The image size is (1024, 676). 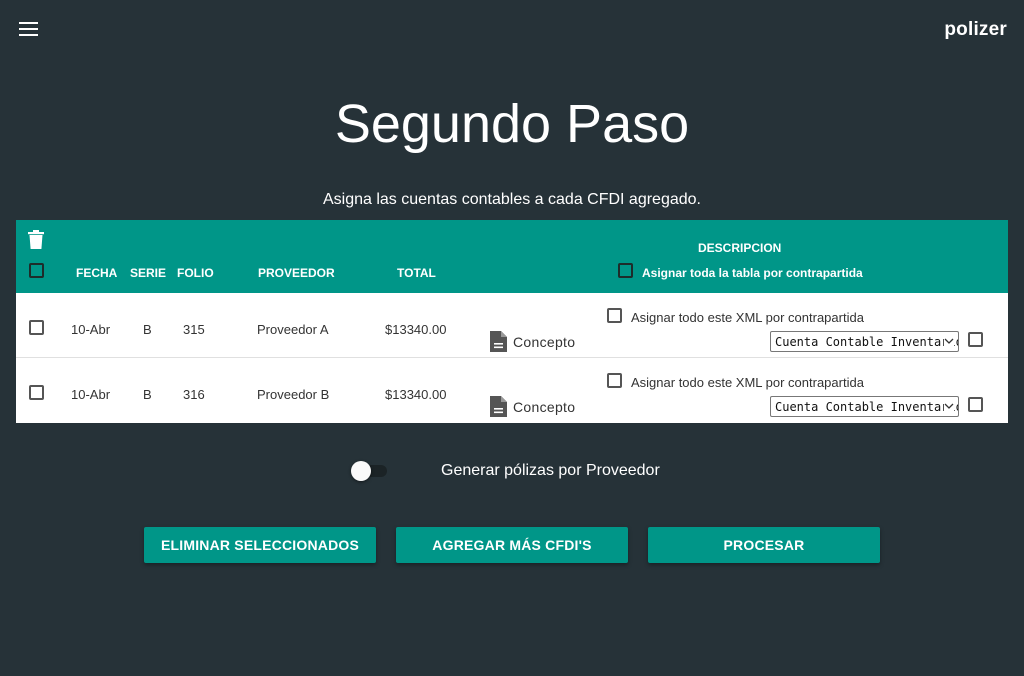 What do you see at coordinates (764, 545) in the screenshot?
I see `procesar-button: PROCESAR` at bounding box center [764, 545].